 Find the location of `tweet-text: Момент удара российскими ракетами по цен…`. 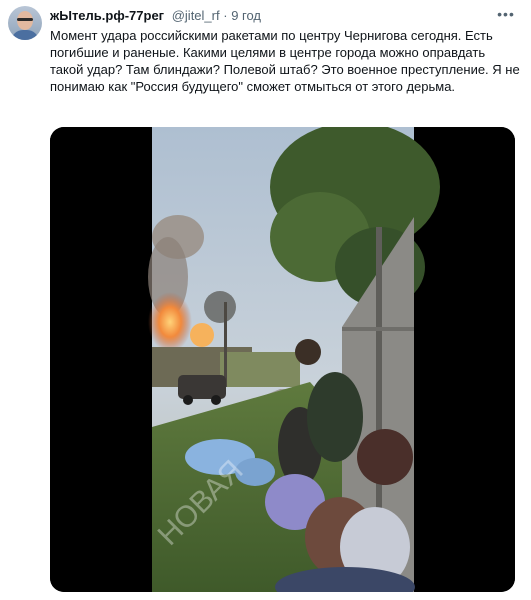

tweet-text: Момент удара российскими ракетами по цен… is located at coordinates (285, 61).